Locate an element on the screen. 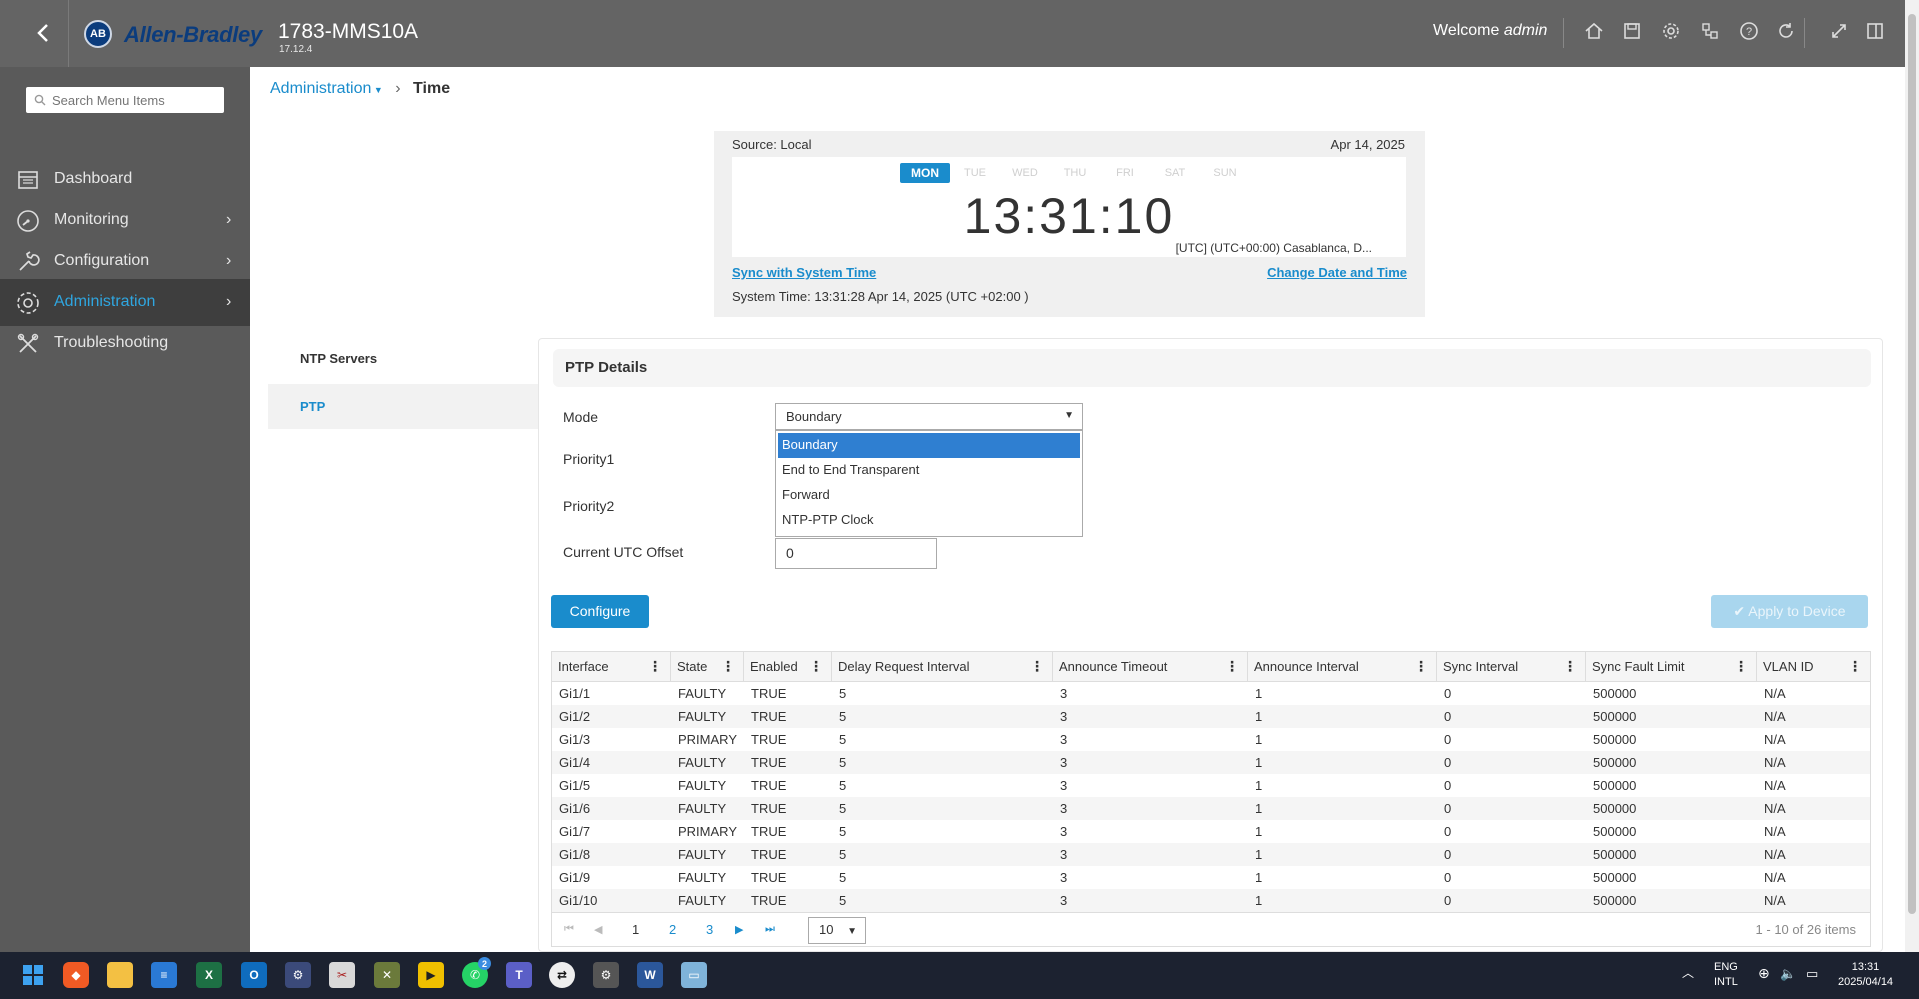 Image resolution: width=1919 pixels, height=999 pixels. utc-offset-input: 0 is located at coordinates (856, 553).